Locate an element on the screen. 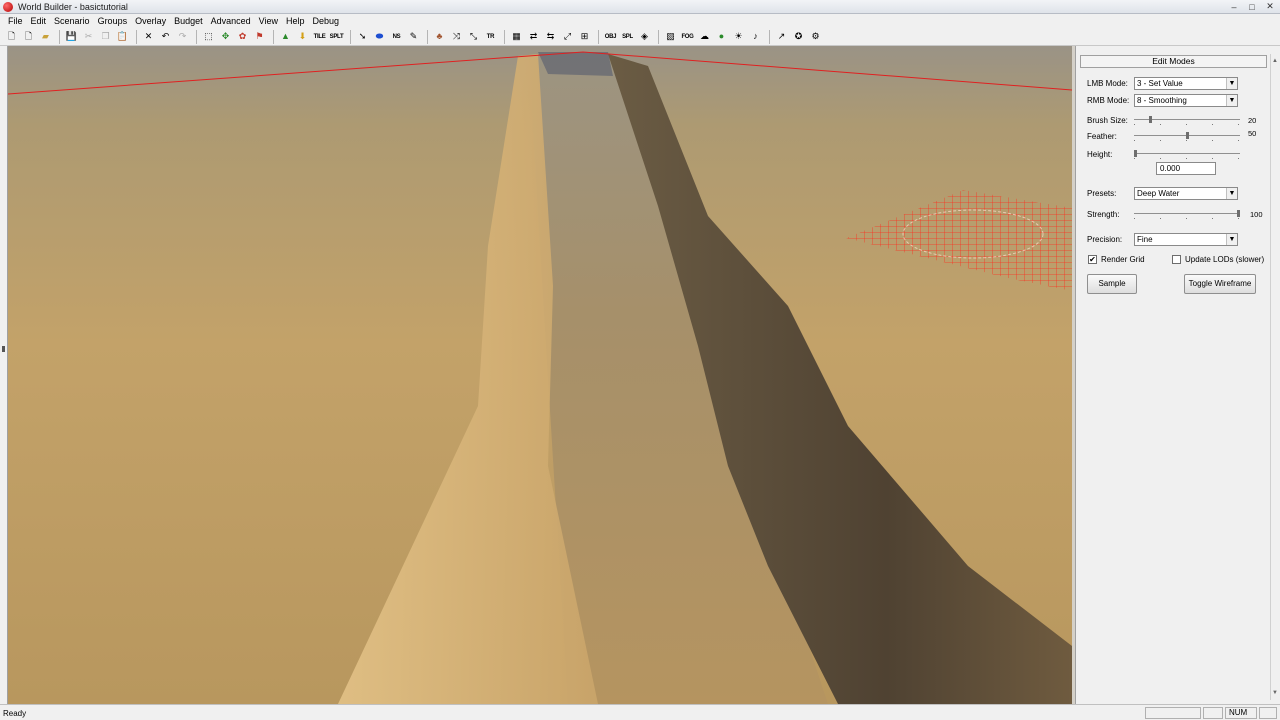 The height and width of the screenshot is (720, 1280). precision-value: Fine is located at coordinates (1145, 239).